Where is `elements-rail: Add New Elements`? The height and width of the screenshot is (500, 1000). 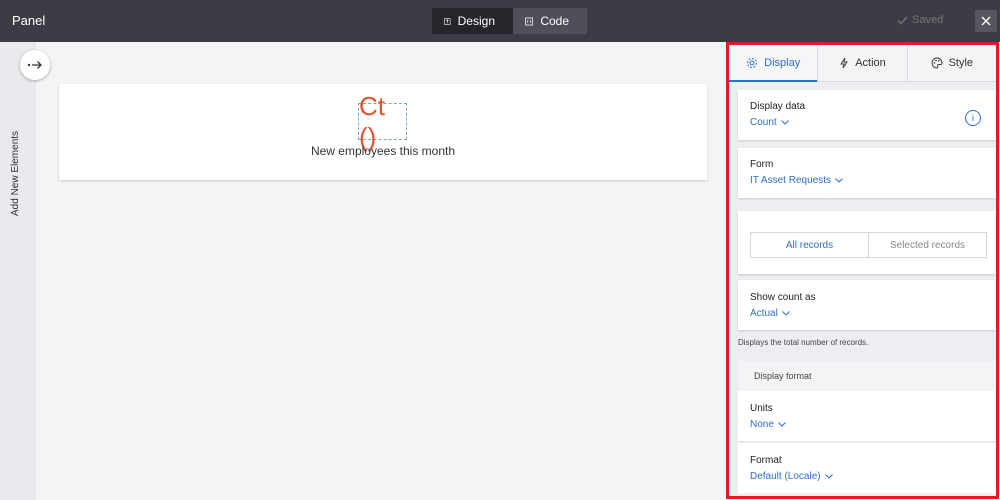
elements-rail: Add New Elements is located at coordinates (18, 271).